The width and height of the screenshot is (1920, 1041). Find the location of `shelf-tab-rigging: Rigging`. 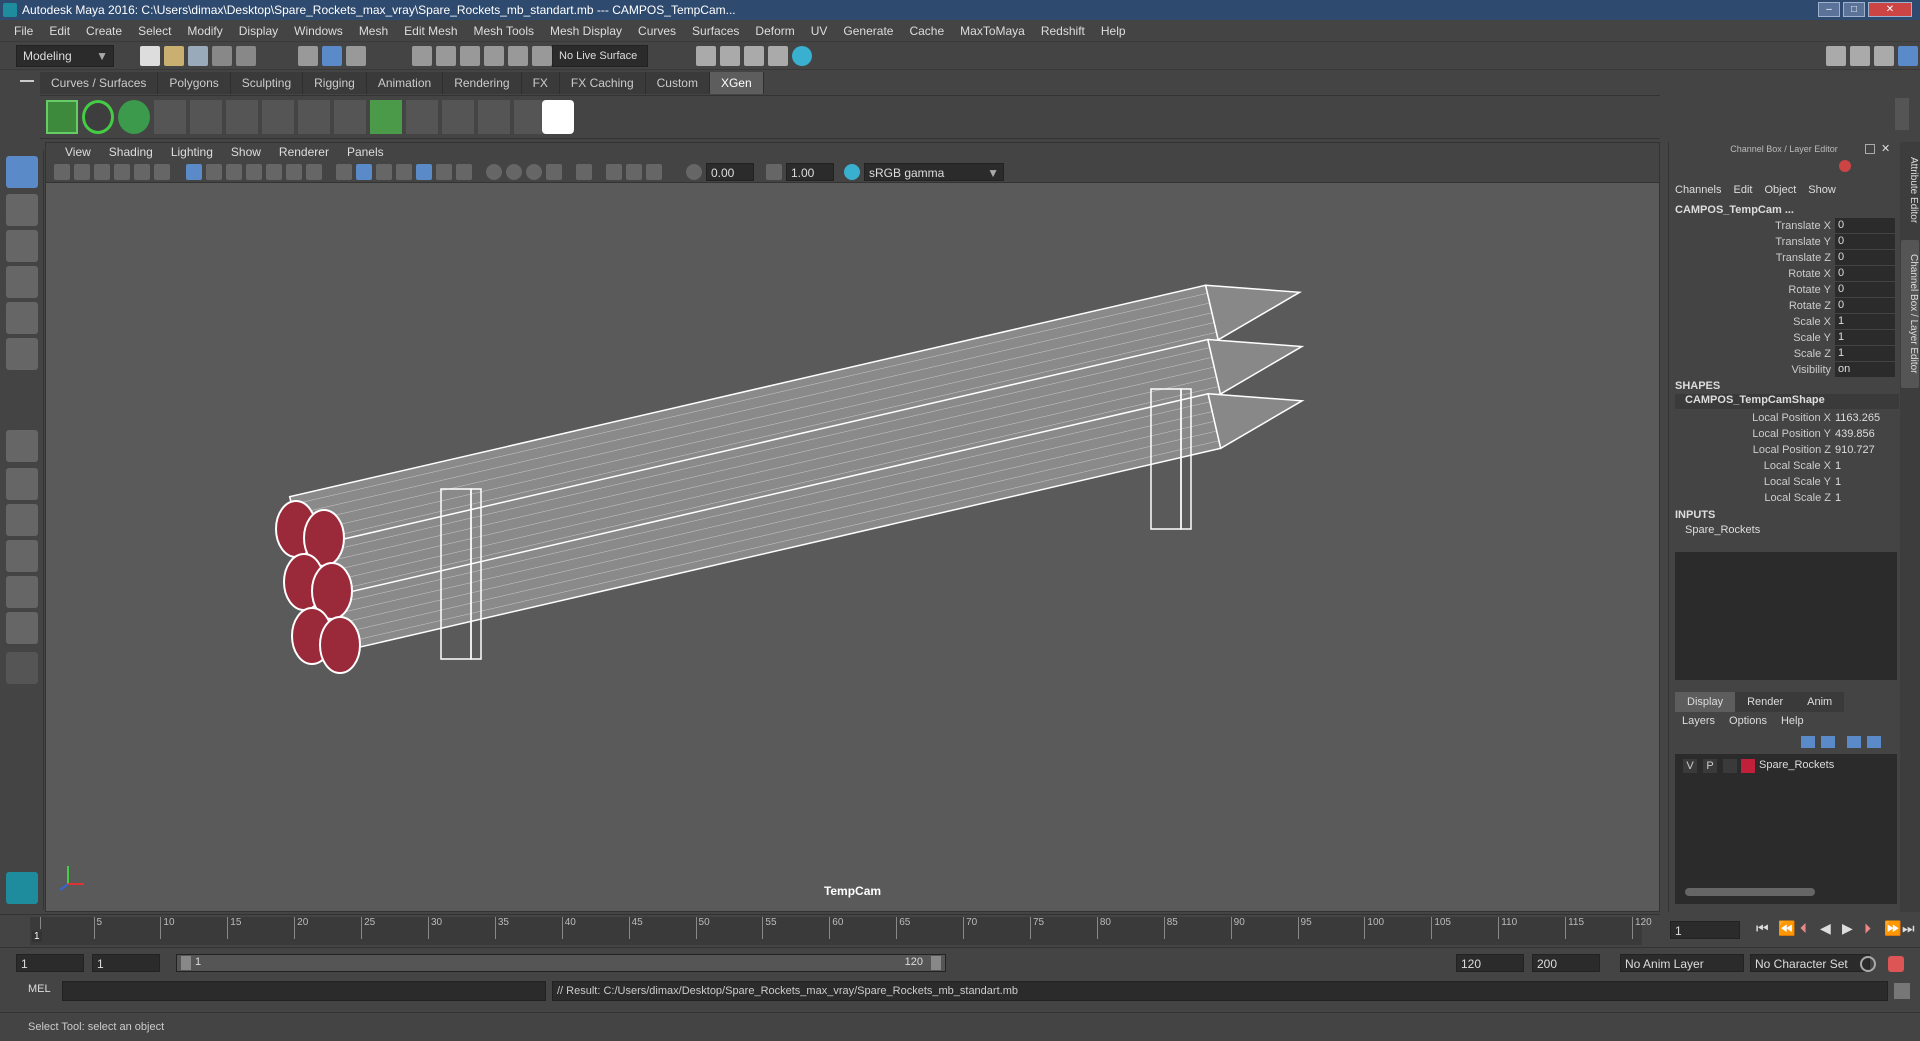

shelf-tab-rigging: Rigging is located at coordinates (335, 83).